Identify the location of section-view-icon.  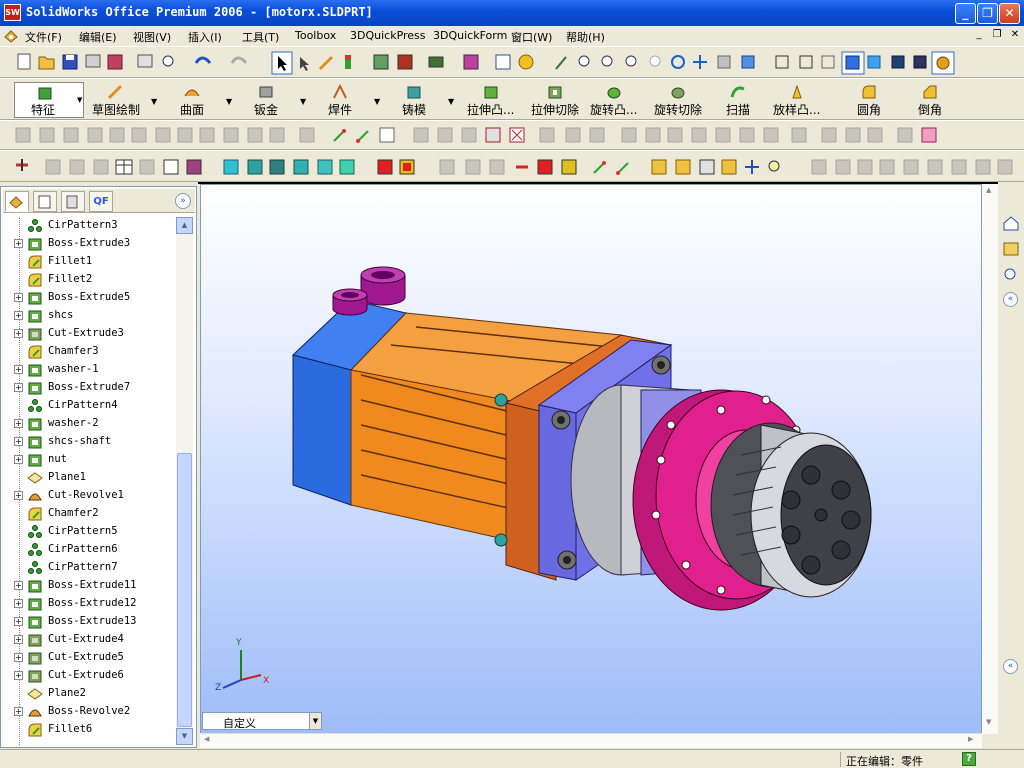
(782, 62).